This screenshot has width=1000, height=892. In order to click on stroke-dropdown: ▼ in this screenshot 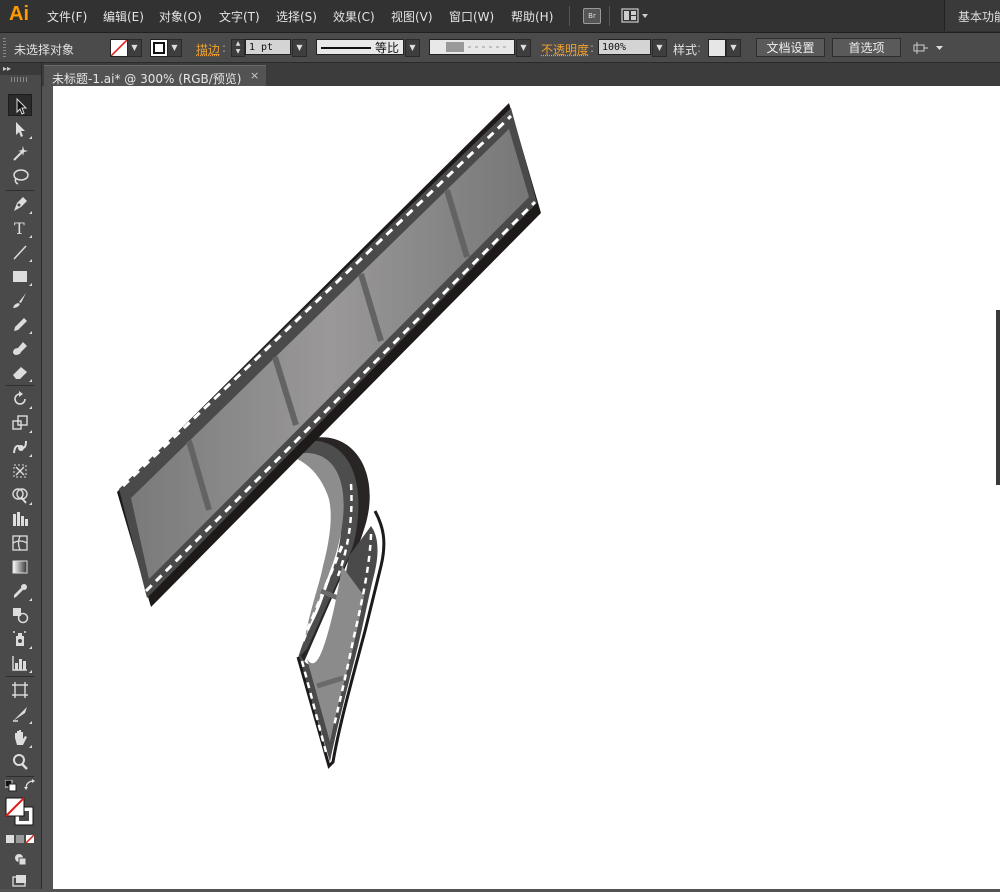, I will do `click(174, 48)`.